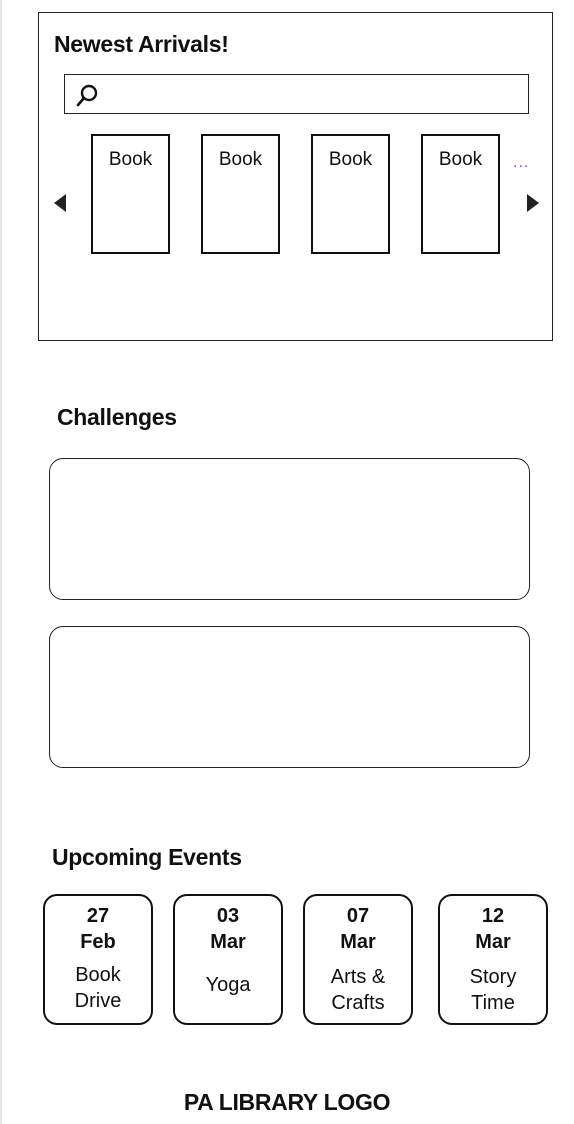 This screenshot has height=1124, width=574. I want to click on event-card: 12 Mar Story Time, so click(493, 959).